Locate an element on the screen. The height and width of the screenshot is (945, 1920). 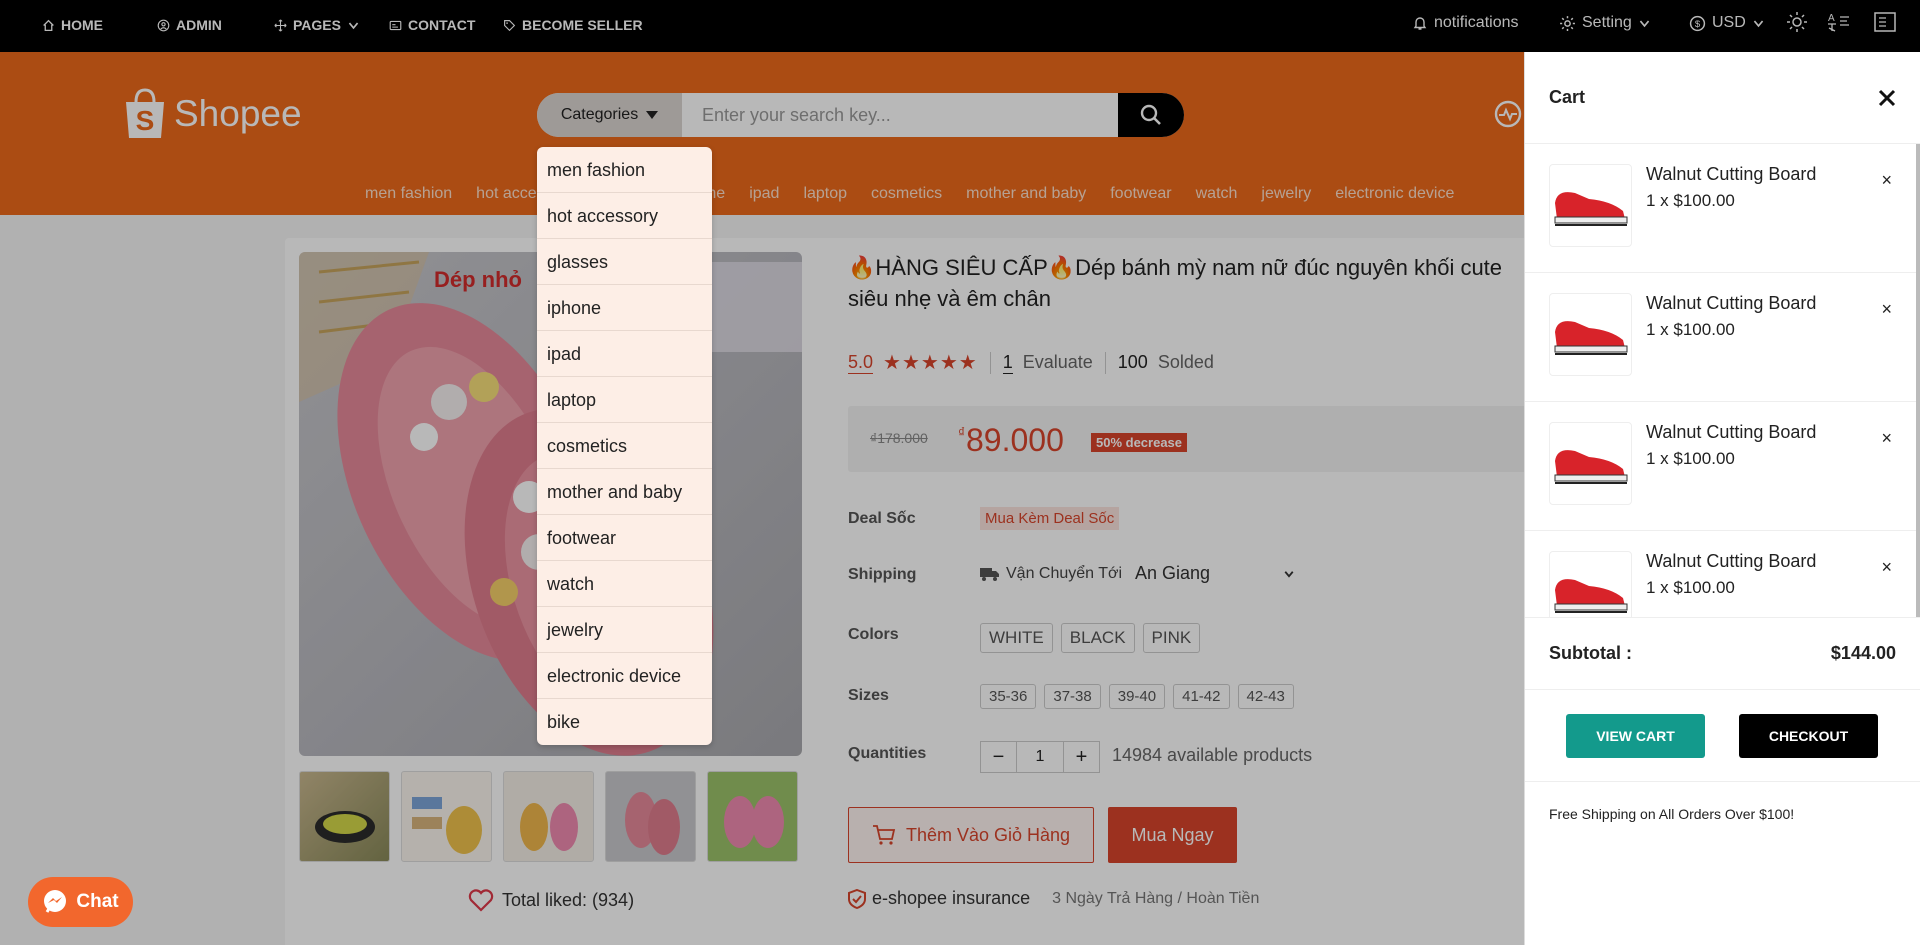
cart-header: Cart is located at coordinates (1722, 98).